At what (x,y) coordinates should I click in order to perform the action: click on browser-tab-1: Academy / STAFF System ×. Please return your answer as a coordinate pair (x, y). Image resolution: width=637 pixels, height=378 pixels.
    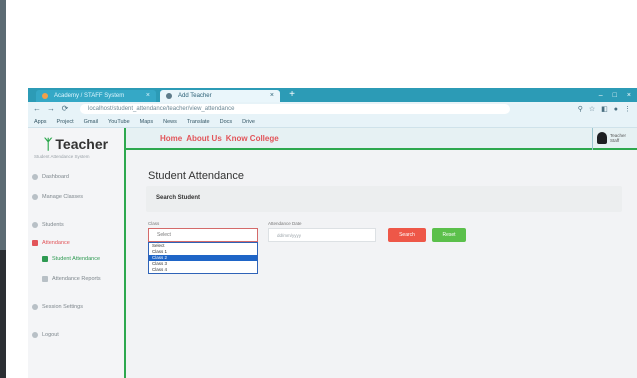
    Looking at the image, I should click on (96, 96).